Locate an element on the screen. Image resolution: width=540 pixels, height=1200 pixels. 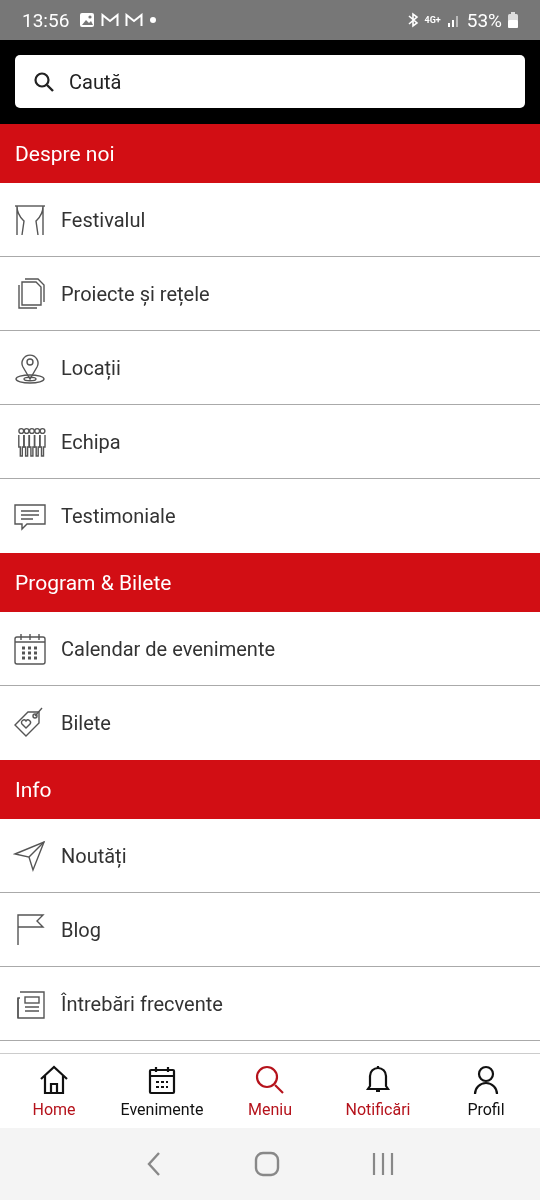
search-field: Caută is located at coordinates (270, 81).